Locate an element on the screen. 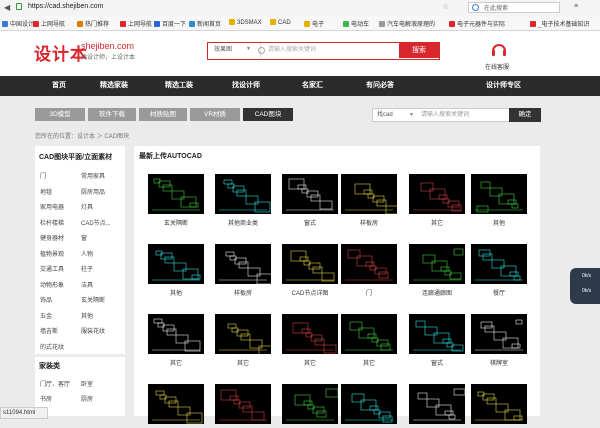 This screenshot has height=428, width=600. right-search-icon is located at coordinates (475, 7).